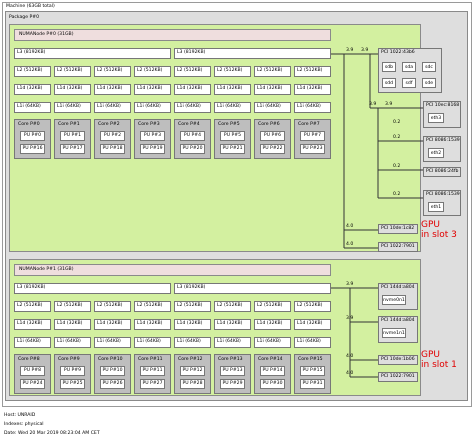  Describe the element at coordinates (389, 83) in the screenshot. I see `disk-sdd: sdd` at that location.